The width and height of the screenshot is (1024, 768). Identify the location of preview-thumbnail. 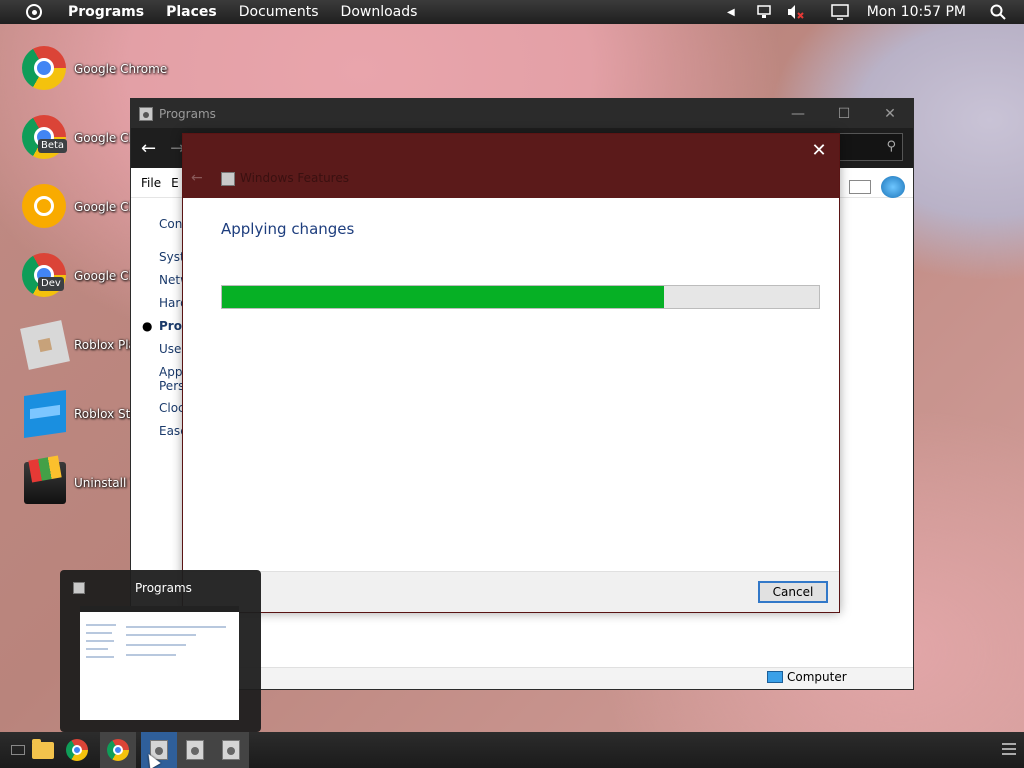
(159, 663).